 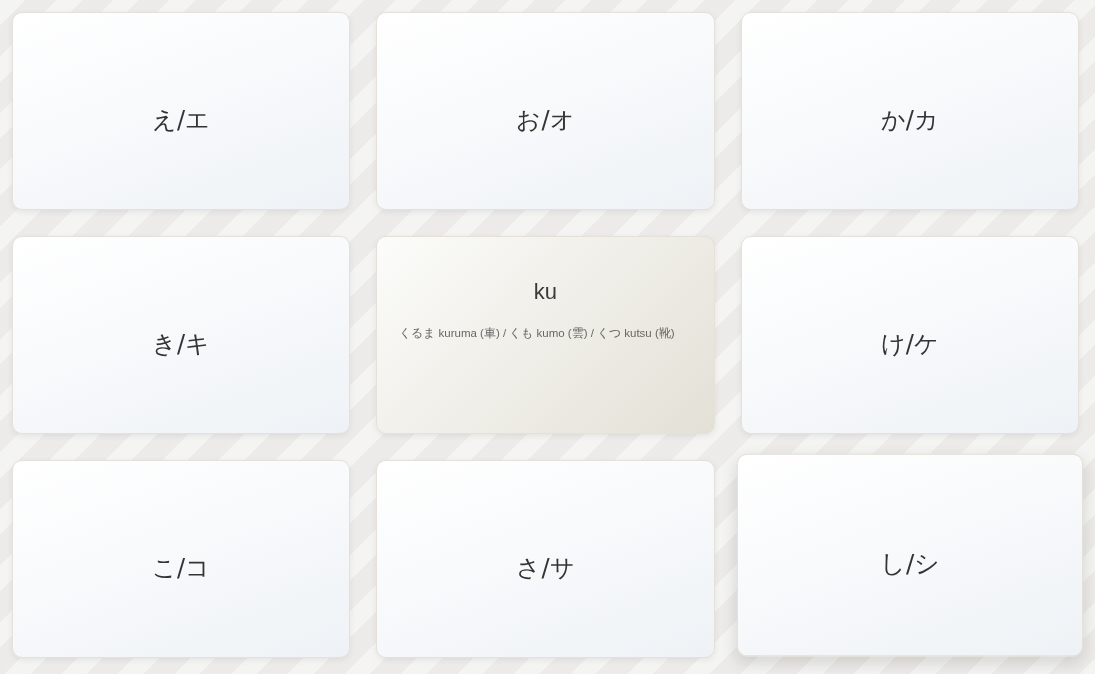 What do you see at coordinates (909, 120) in the screenshot?
I see `kana-text: か/カ` at bounding box center [909, 120].